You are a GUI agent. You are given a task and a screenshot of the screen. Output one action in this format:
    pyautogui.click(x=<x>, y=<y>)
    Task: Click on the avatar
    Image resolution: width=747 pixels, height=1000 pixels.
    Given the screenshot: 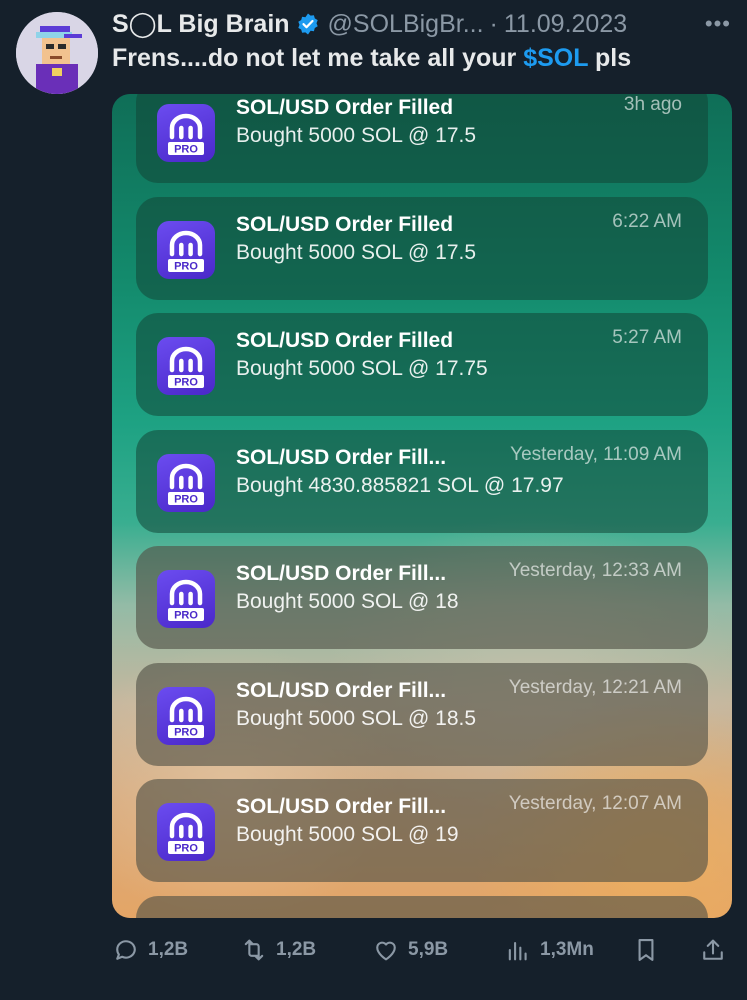 What is the action you would take?
    pyautogui.click(x=57, y=53)
    